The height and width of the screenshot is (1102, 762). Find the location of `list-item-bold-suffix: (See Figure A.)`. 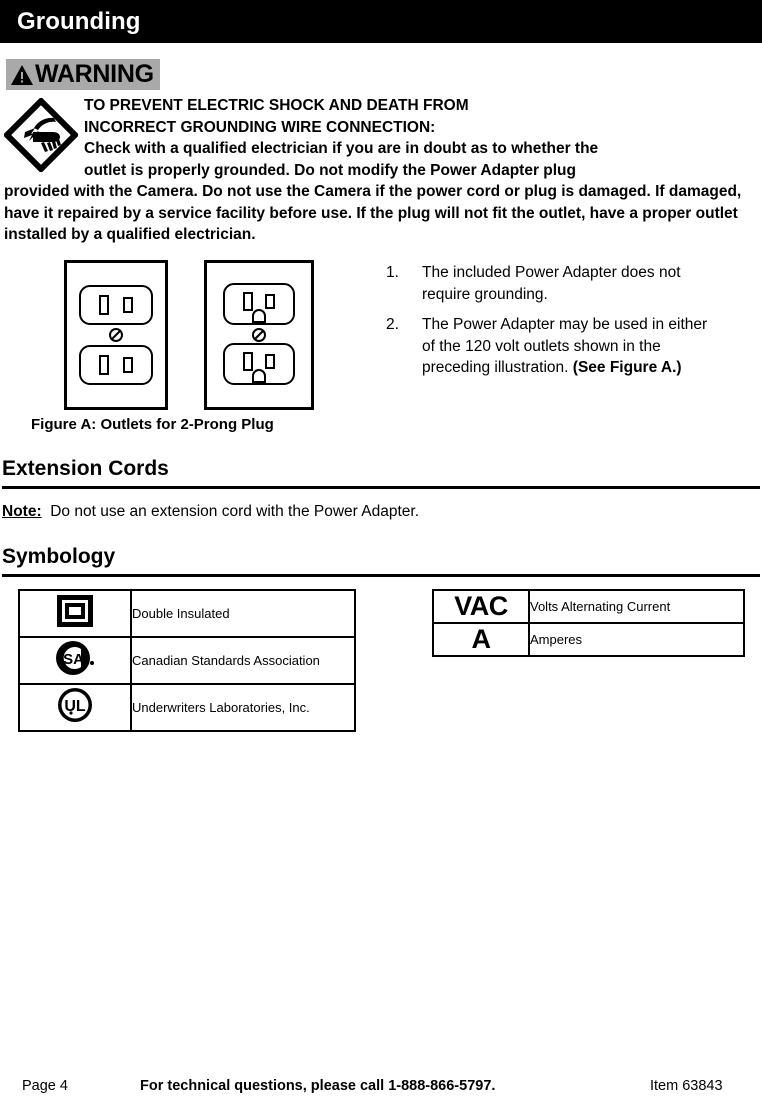

list-item-bold-suffix: (See Figure A.) is located at coordinates (627, 367).